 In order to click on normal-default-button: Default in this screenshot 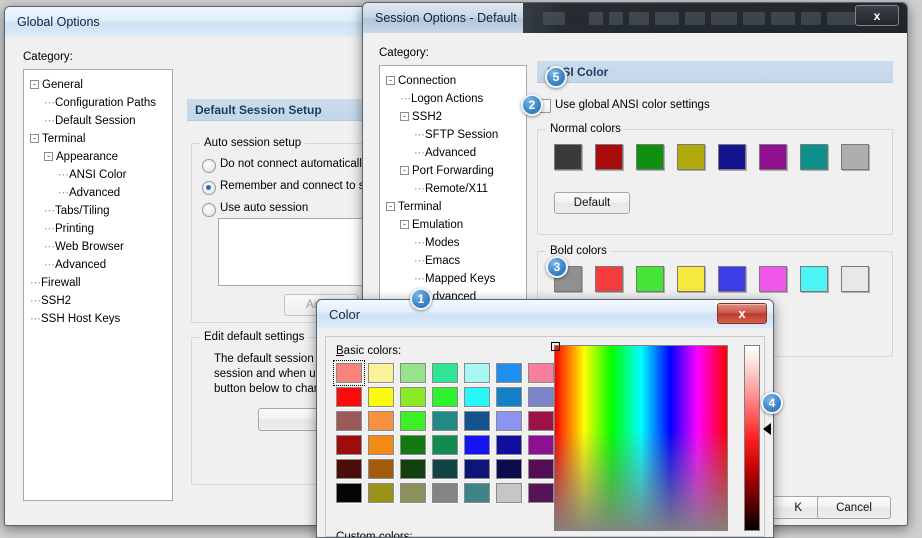, I will do `click(592, 203)`.